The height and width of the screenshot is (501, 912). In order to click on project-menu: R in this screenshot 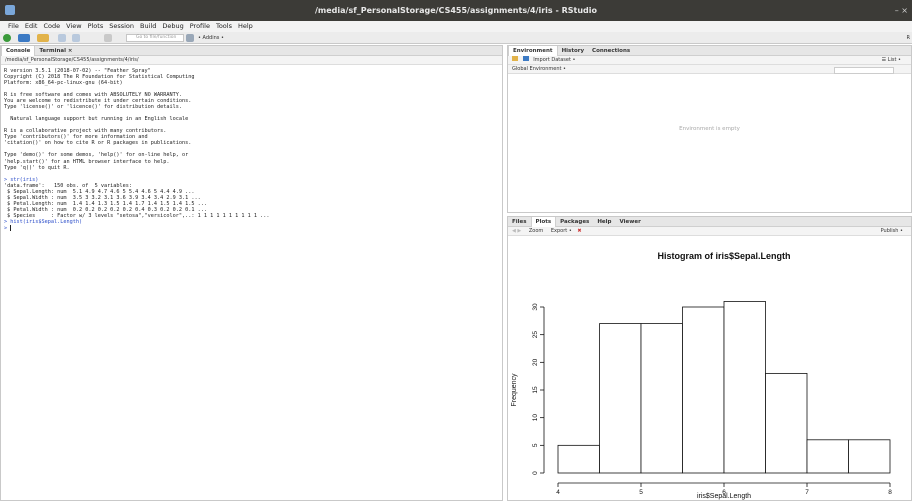, I will do `click(908, 38)`.